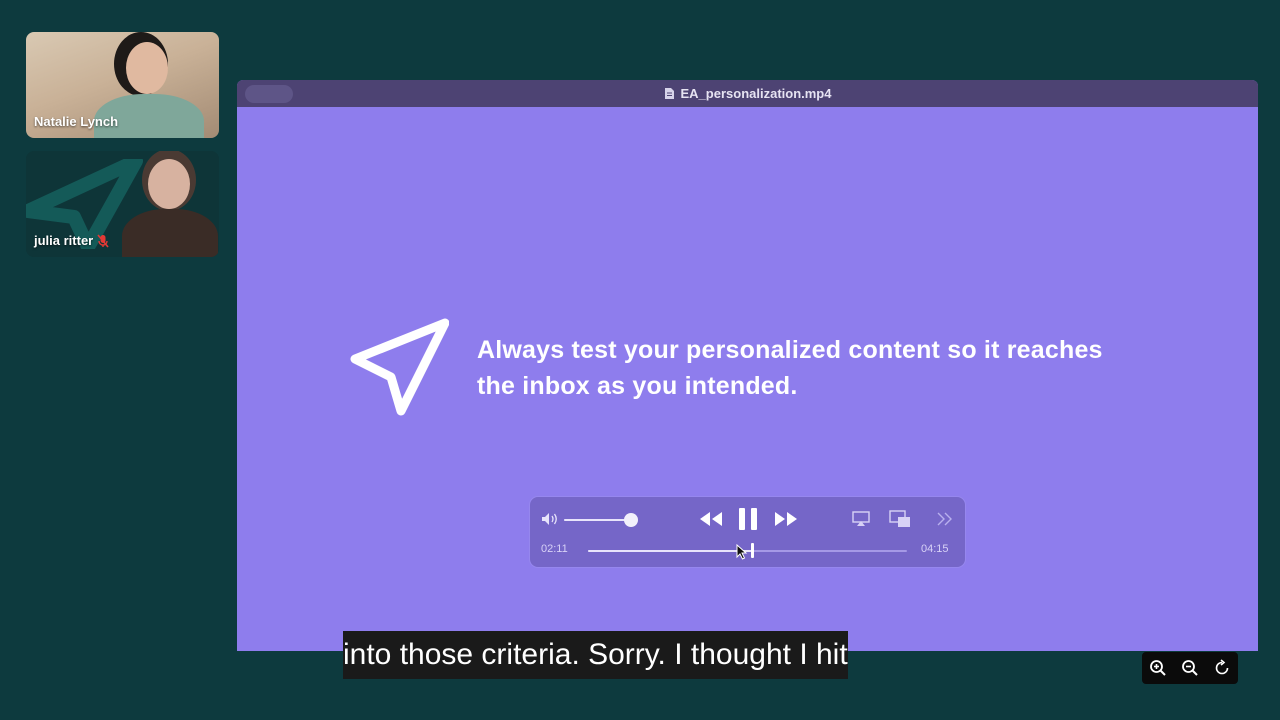 The image size is (1280, 720). What do you see at coordinates (269, 94) in the screenshot?
I see `window-controls` at bounding box center [269, 94].